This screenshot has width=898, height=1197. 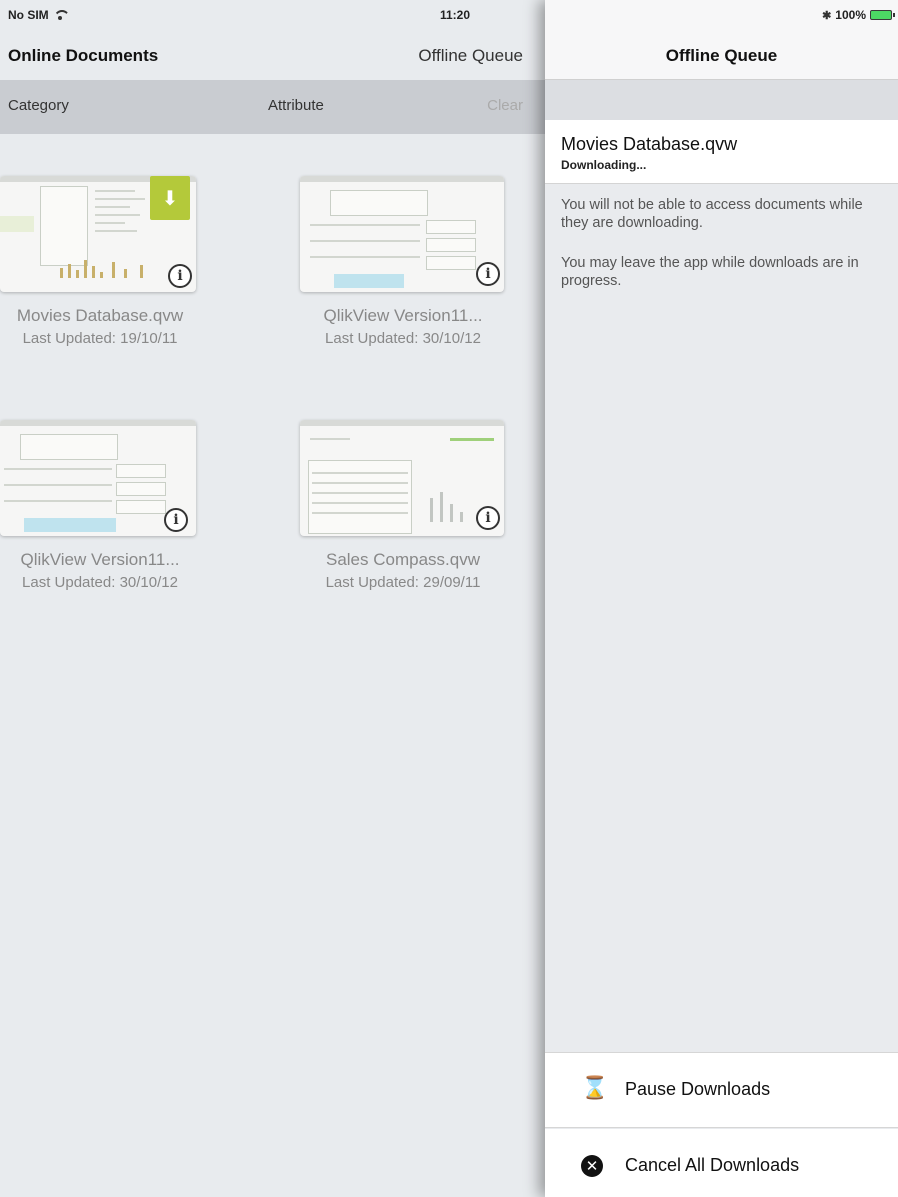 I want to click on status-time: 11:20, so click(x=455, y=15).